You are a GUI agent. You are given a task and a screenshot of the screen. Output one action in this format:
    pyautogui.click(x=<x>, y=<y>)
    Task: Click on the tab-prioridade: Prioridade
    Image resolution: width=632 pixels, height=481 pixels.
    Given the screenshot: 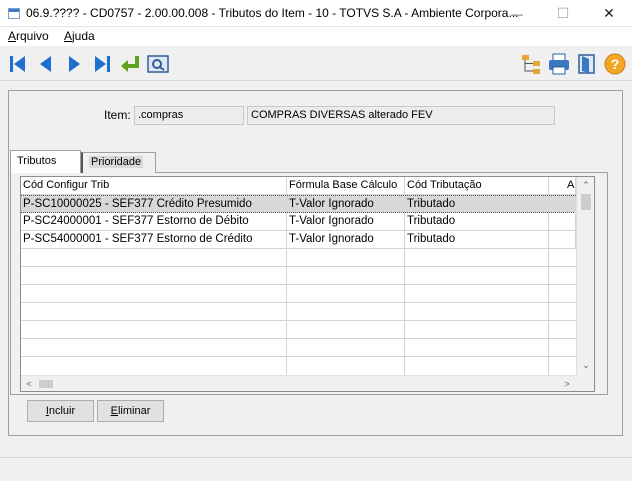 What is the action you would take?
    pyautogui.click(x=118, y=162)
    